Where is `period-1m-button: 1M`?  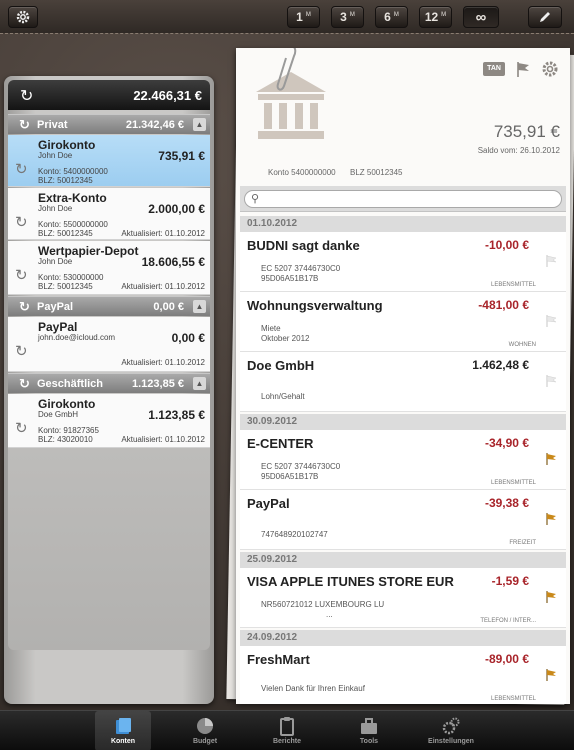 period-1m-button: 1M is located at coordinates (303, 17).